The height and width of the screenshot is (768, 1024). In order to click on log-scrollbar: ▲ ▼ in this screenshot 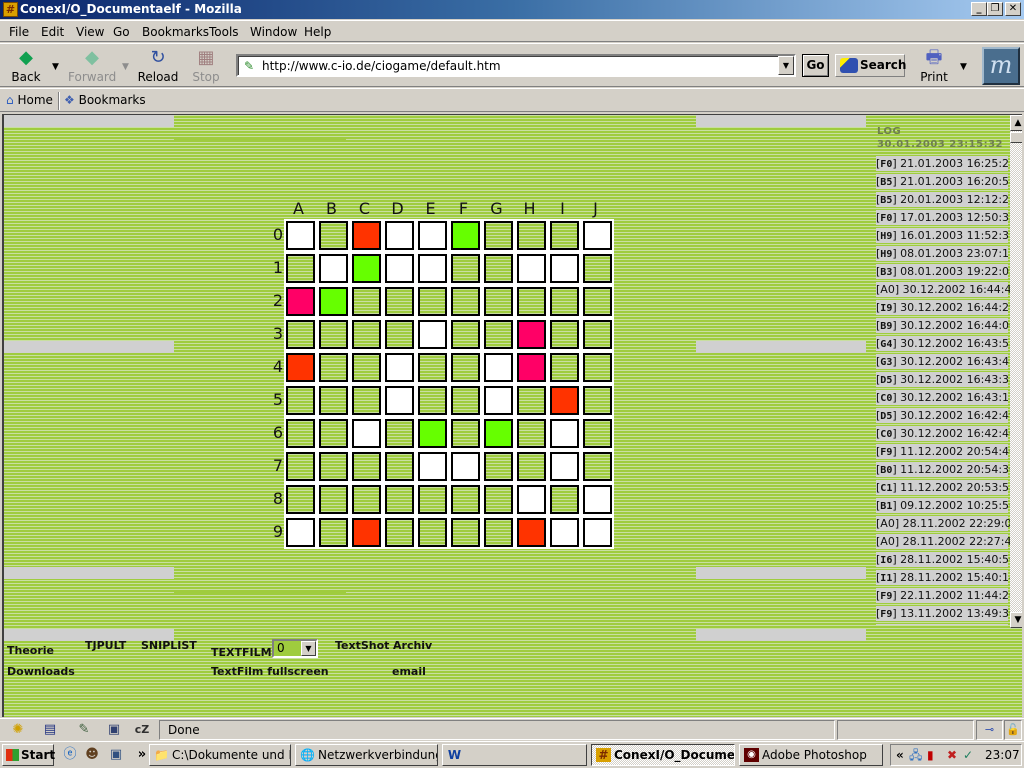, I will do `click(1016, 371)`.